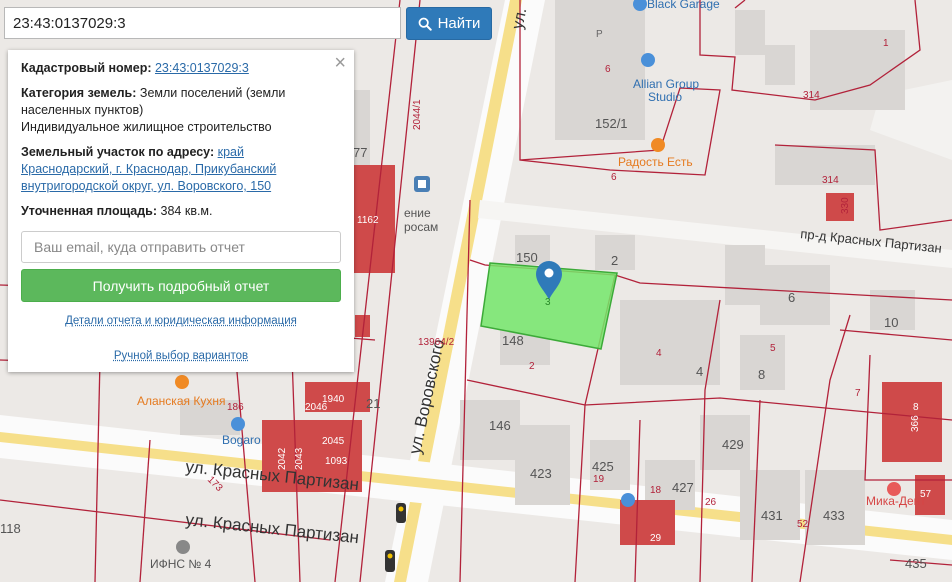  What do you see at coordinates (655, 162) in the screenshot?
I see `poi-radost: Радость Есть` at bounding box center [655, 162].